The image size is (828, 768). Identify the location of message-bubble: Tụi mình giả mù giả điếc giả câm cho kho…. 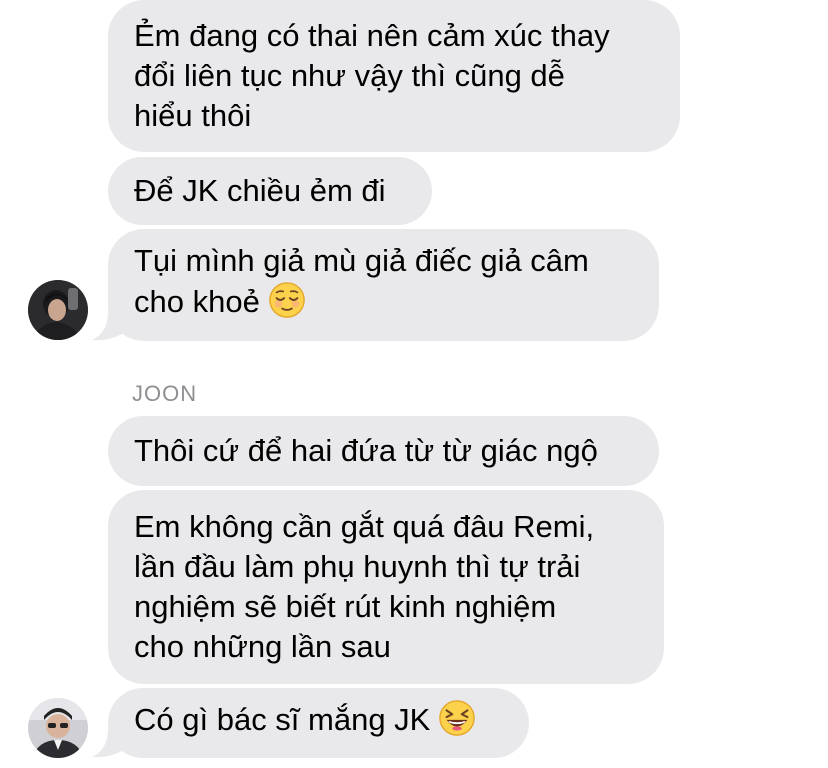
(383, 285).